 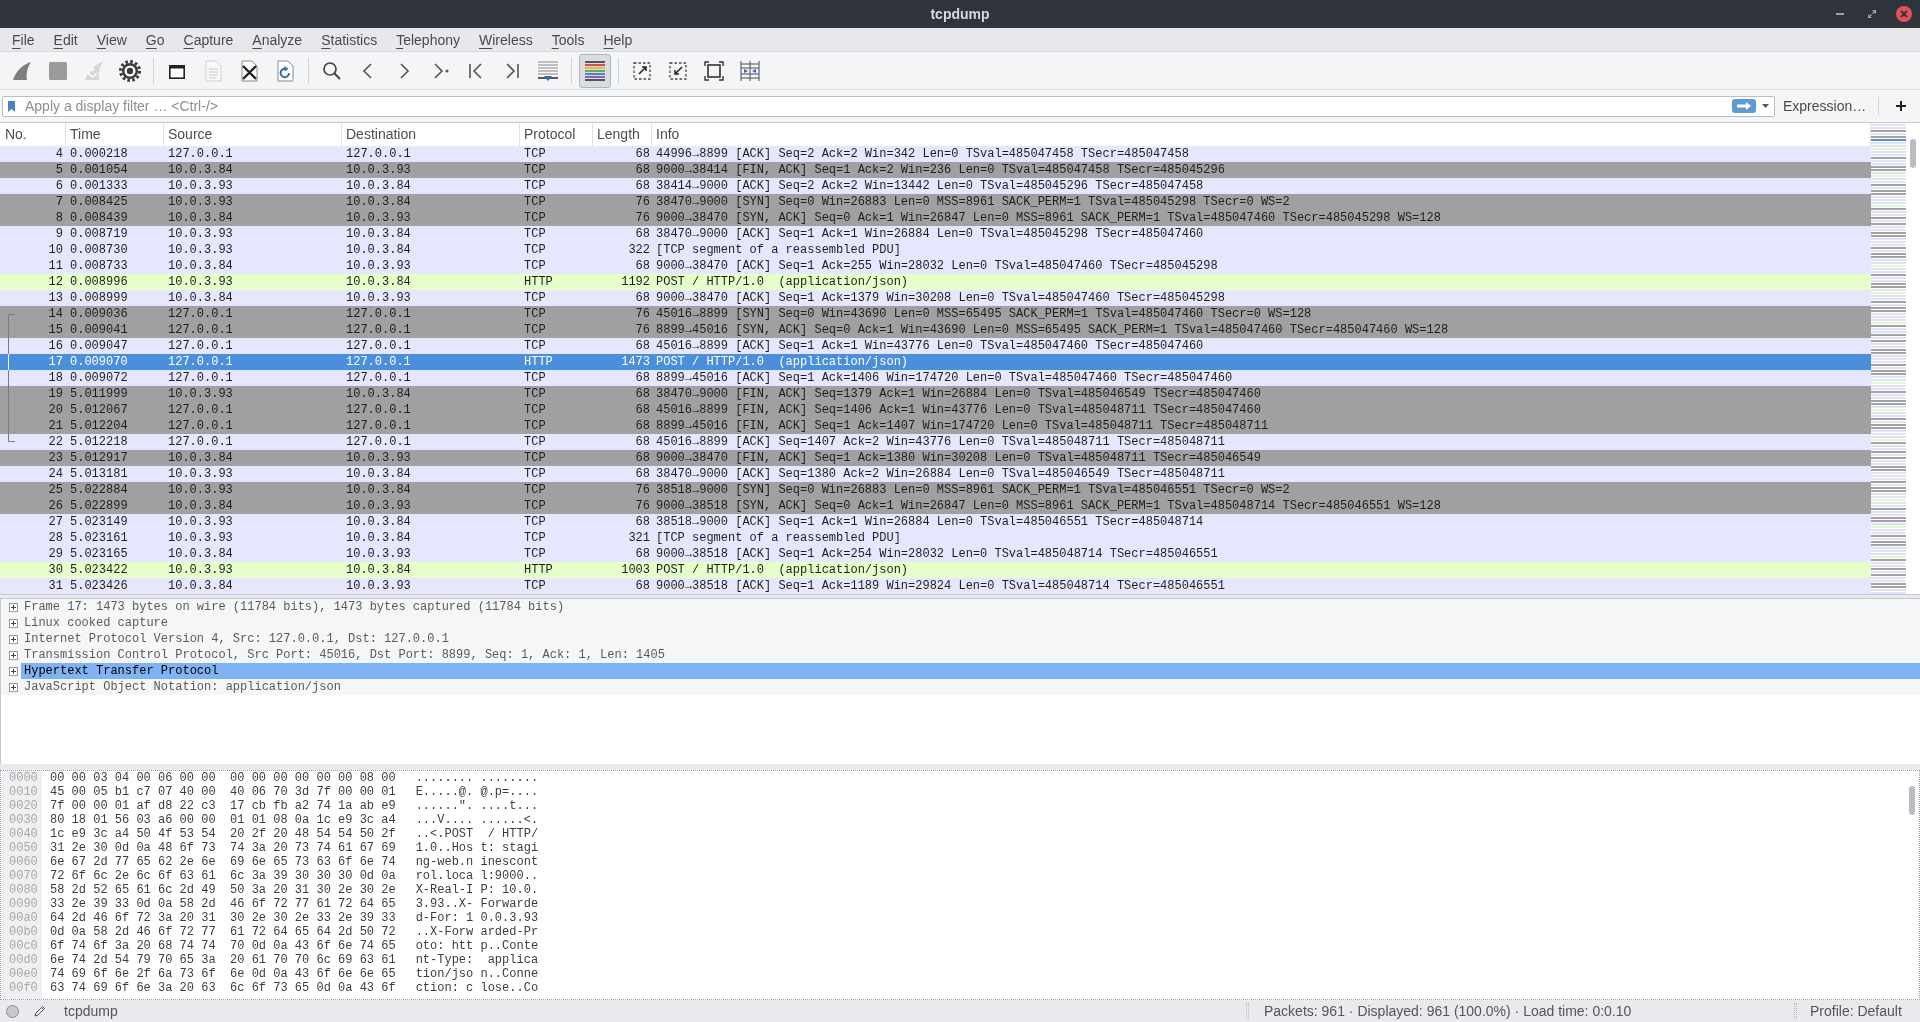 I want to click on packet-row: 15 0.009041 127.0.0.1 127.0.0.1 TCP 76 8899→45016 [SYN, ACK] Seq=0 Ack=1 Win=43690 Len=0 MSS=65495 SACK_PERM=1 TSval=485047460 TSecr=485047460 WS=128, so click(x=935, y=330).